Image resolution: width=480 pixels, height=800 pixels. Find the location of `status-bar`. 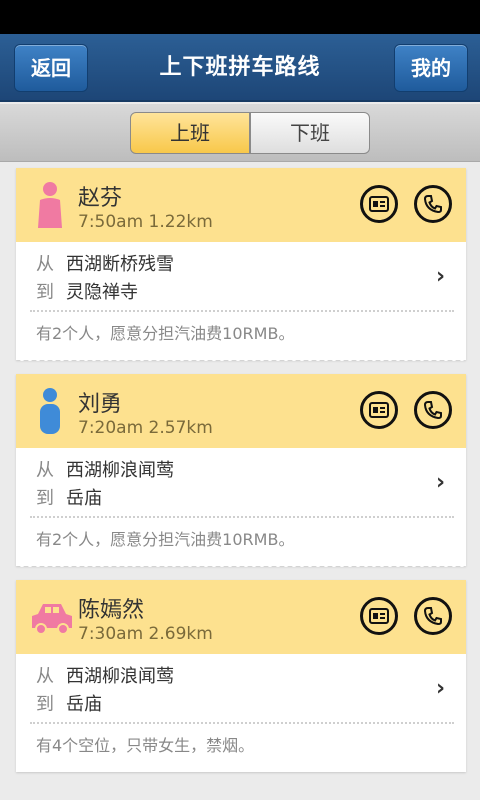

status-bar is located at coordinates (240, 17).